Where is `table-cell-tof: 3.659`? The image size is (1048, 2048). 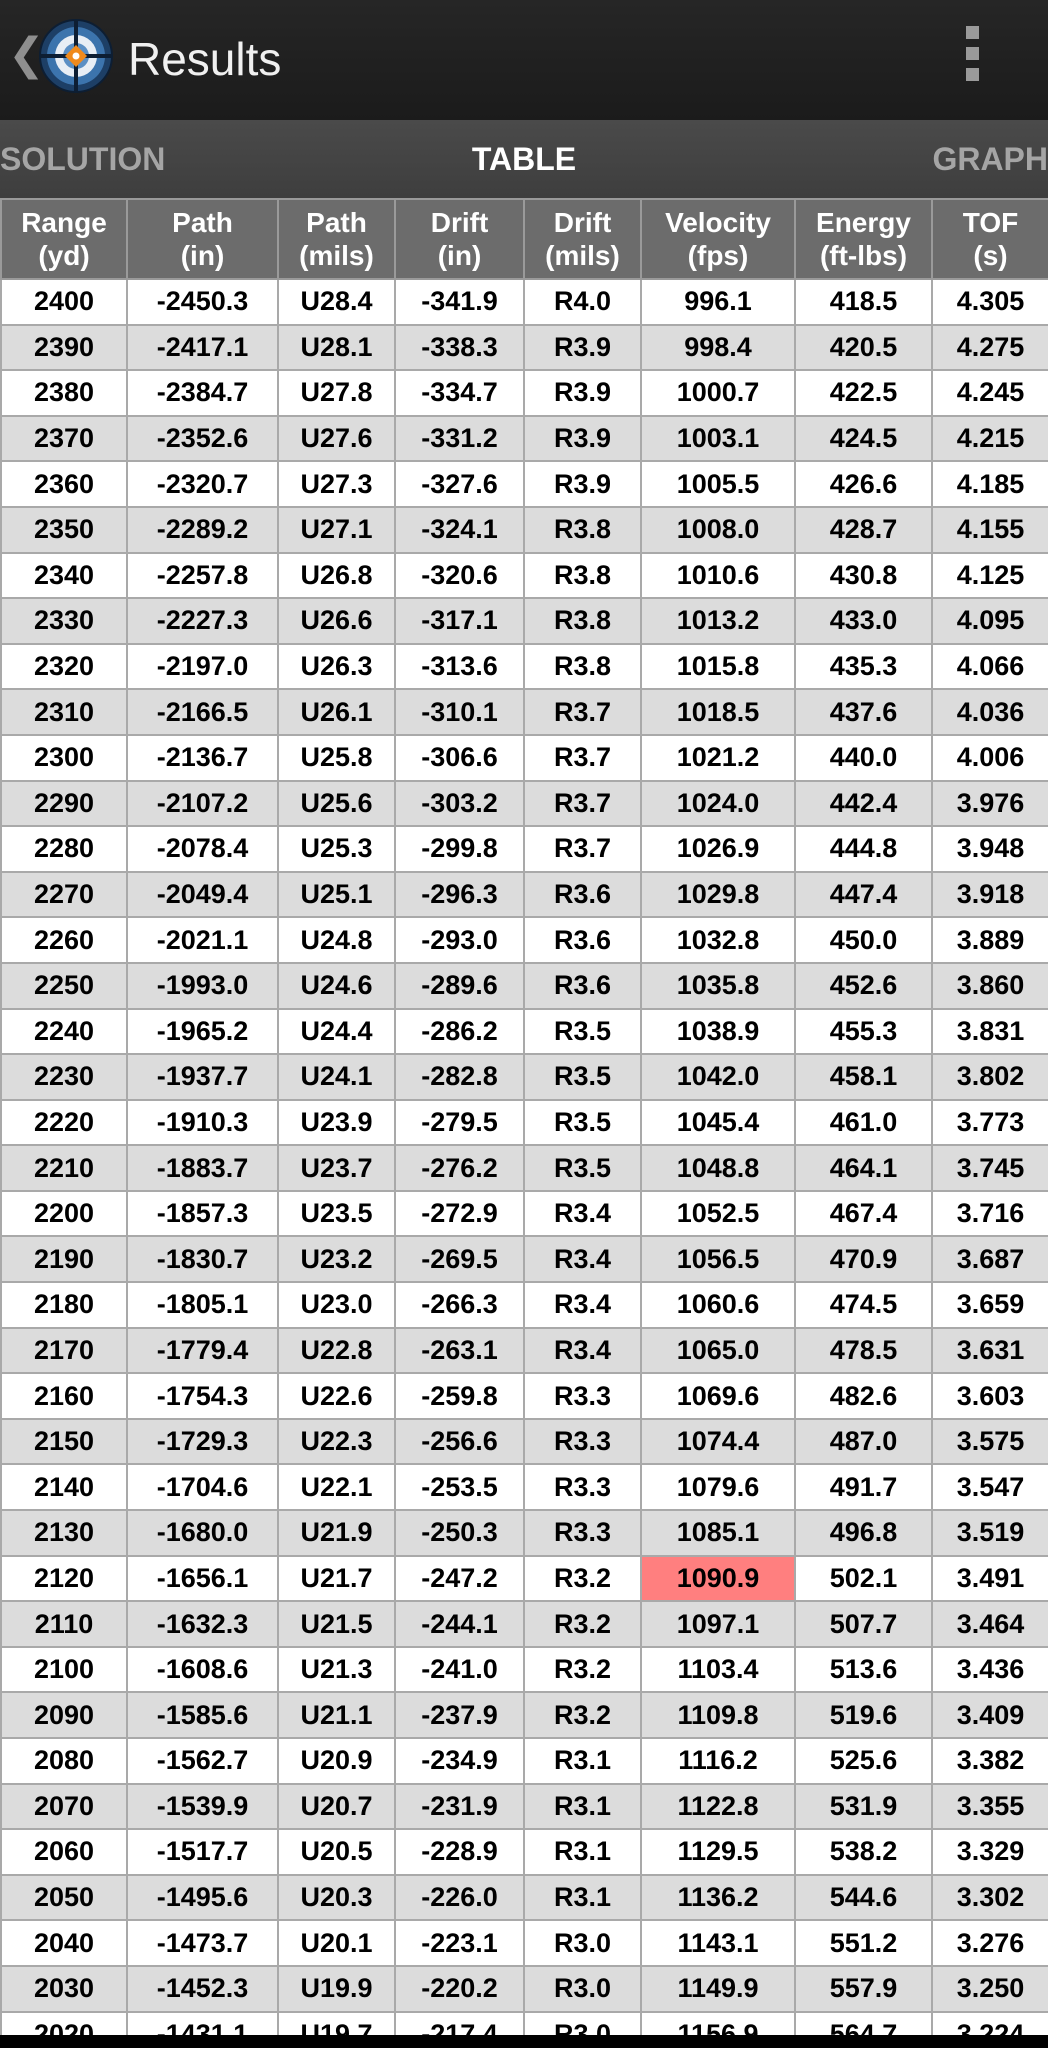
table-cell-tof: 3.659 is located at coordinates (989, 1305).